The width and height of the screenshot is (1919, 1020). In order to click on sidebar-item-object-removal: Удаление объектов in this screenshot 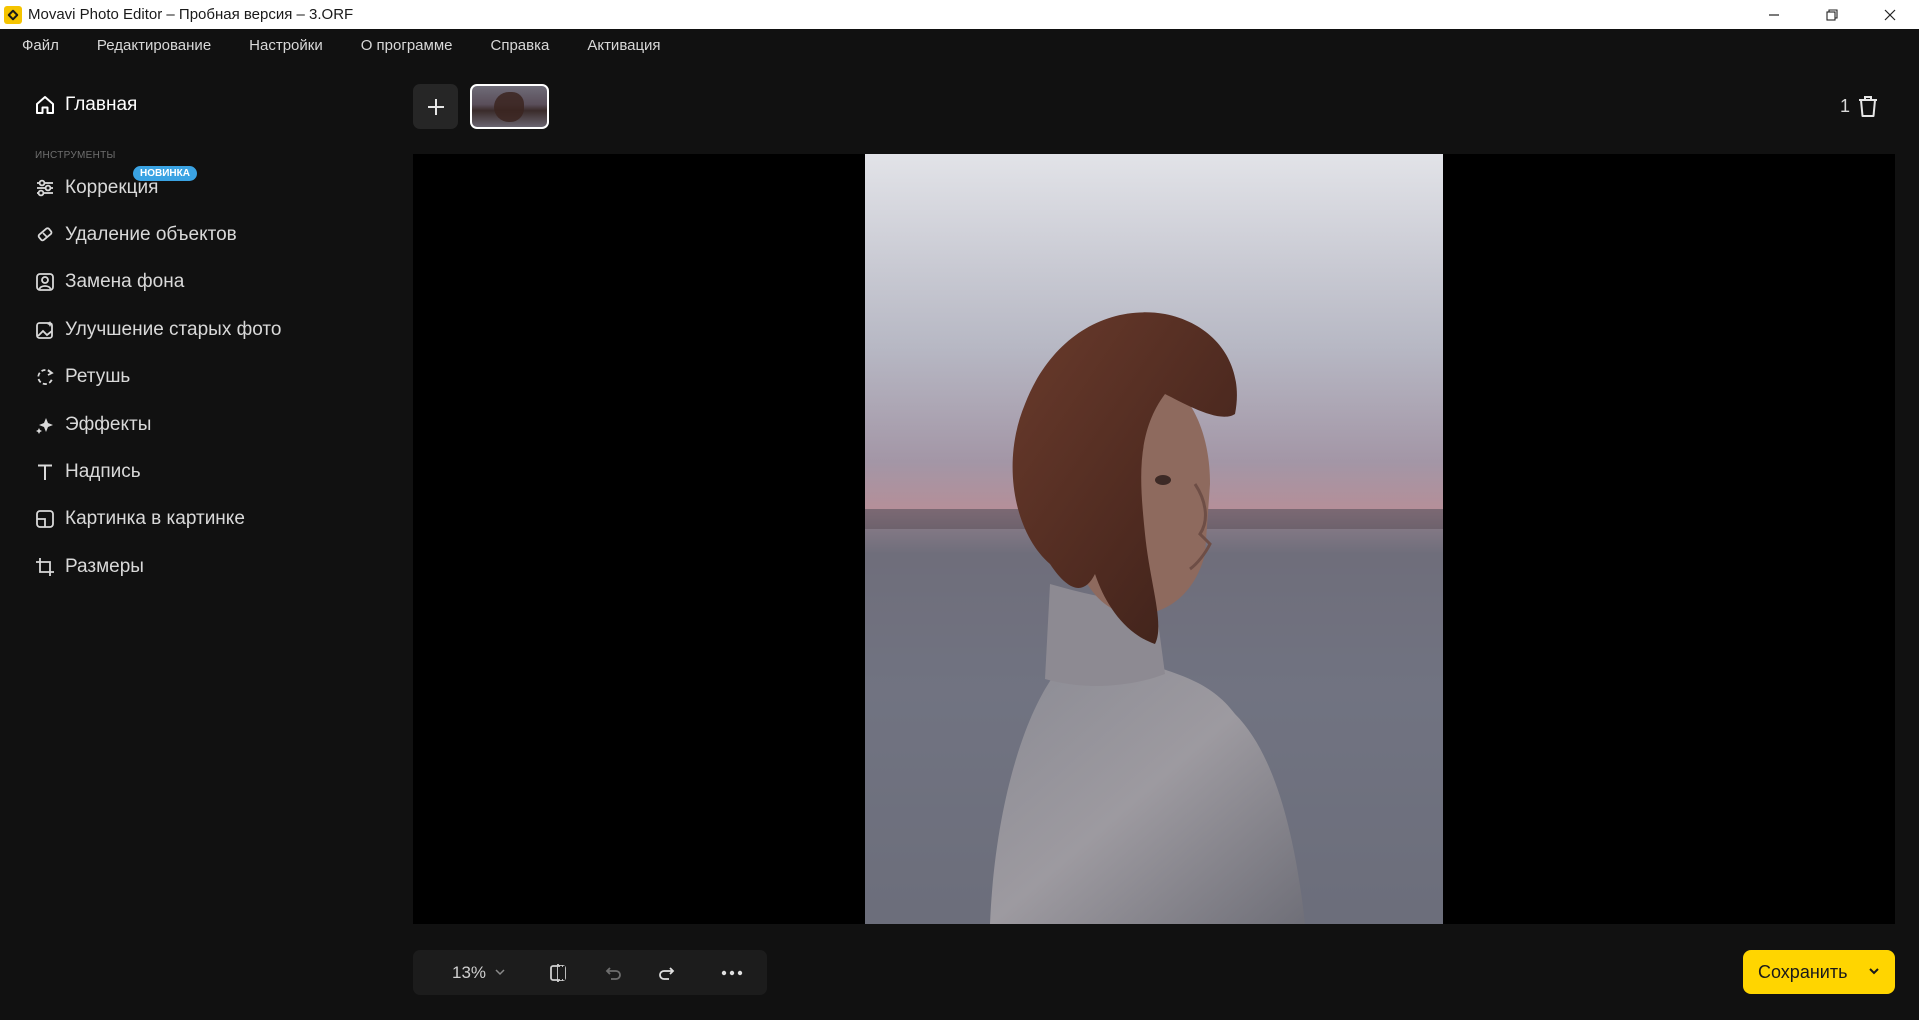, I will do `click(157, 234)`.